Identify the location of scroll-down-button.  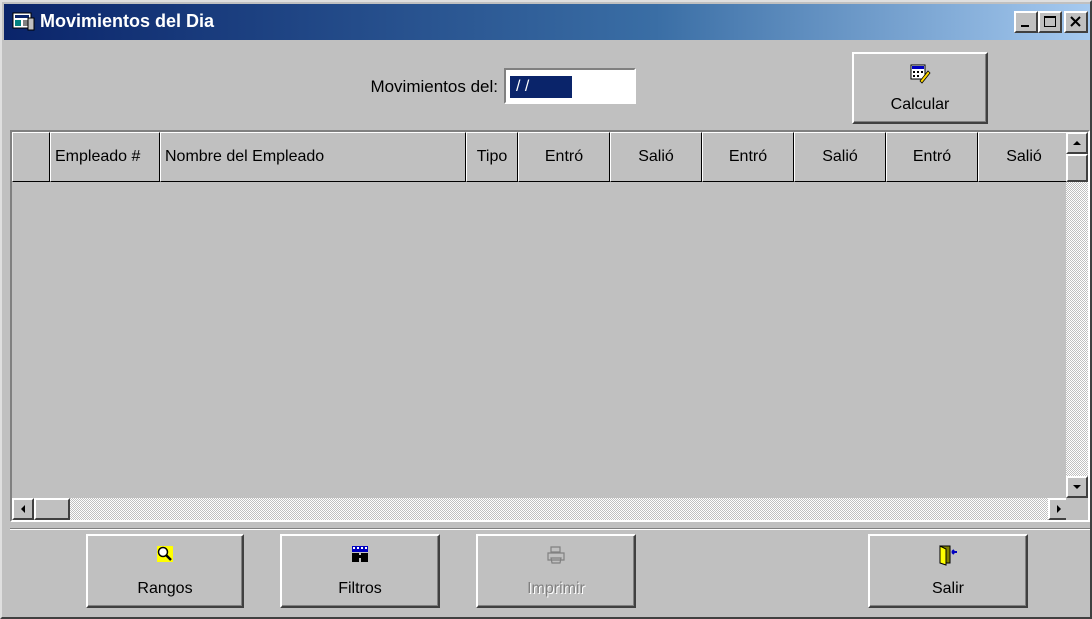
(1077, 487).